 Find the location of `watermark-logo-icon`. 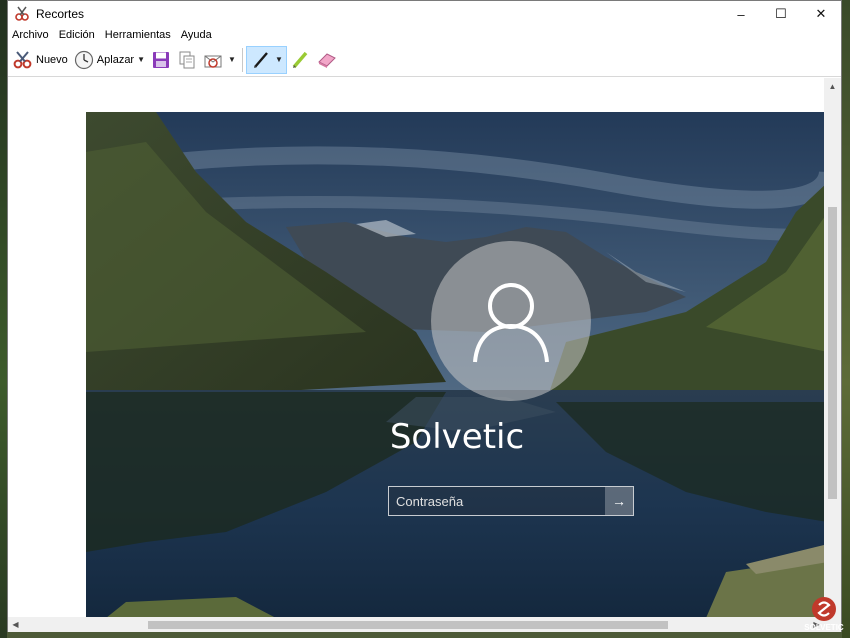

watermark-logo-icon is located at coordinates (824, 609).